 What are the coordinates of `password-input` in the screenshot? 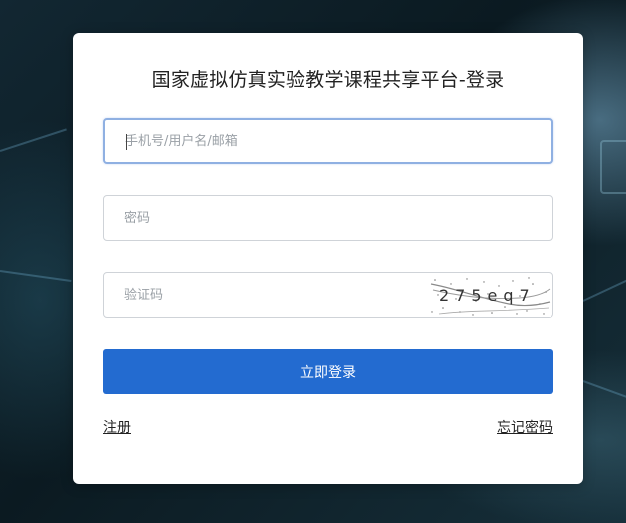 It's located at (328, 218).